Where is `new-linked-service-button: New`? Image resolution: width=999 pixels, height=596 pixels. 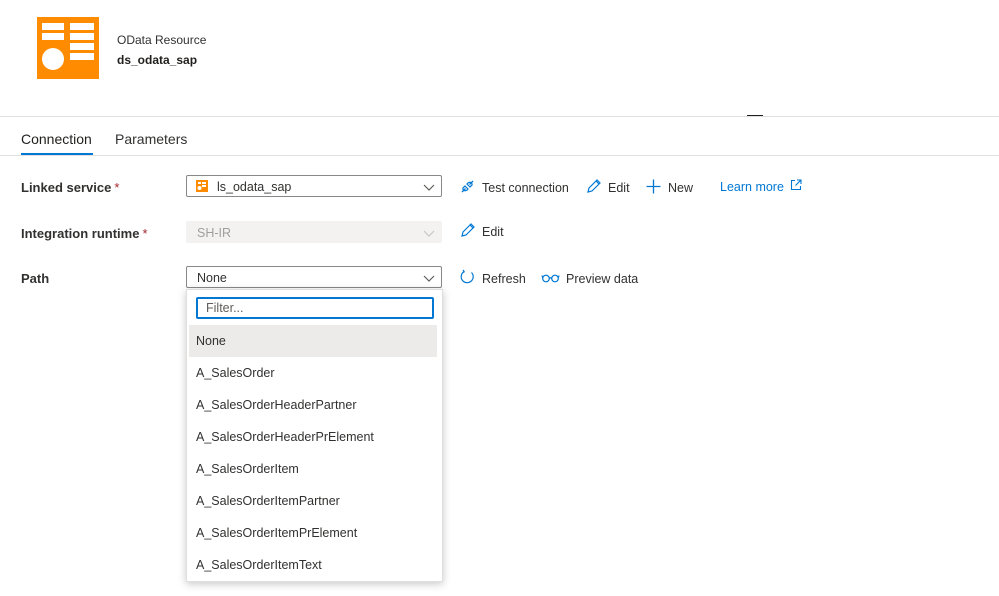 new-linked-service-button: New is located at coordinates (669, 188).